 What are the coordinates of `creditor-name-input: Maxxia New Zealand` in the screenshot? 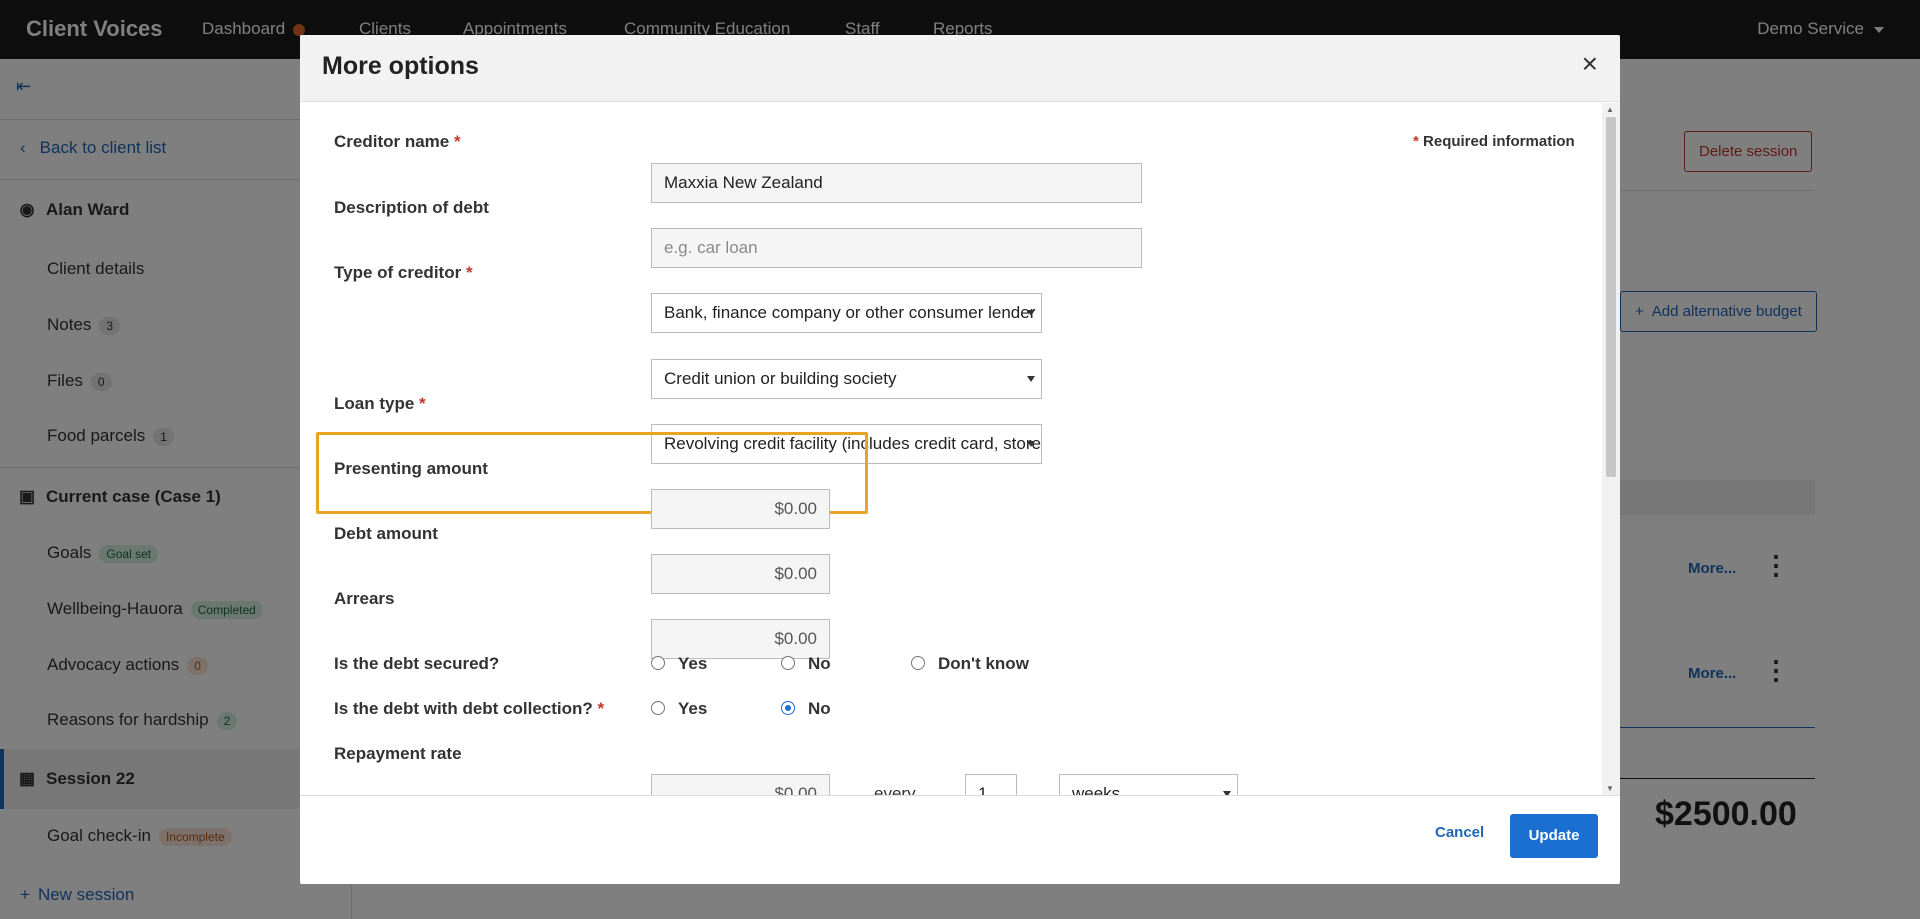 It's located at (896, 183).